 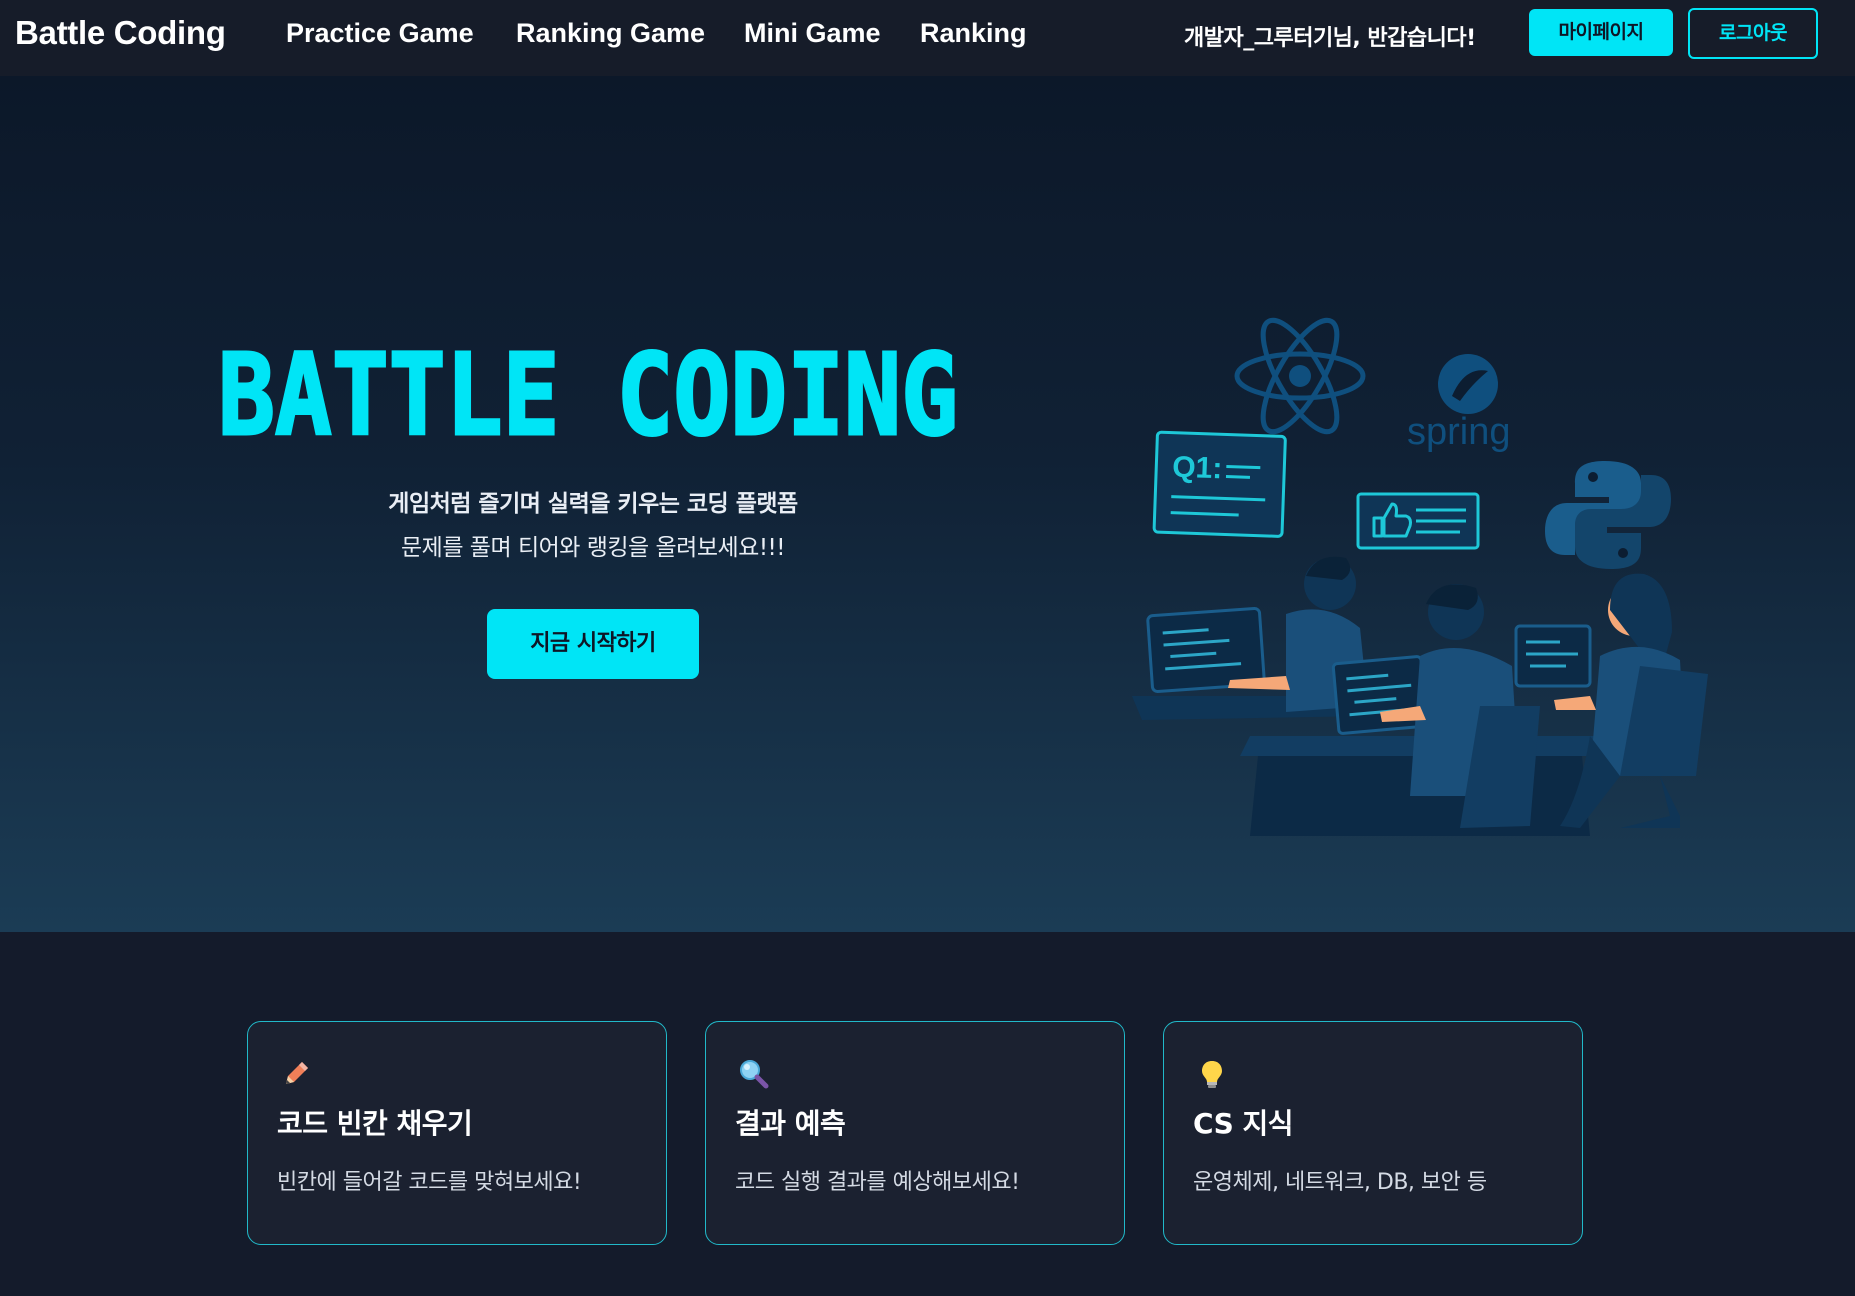 What do you see at coordinates (1373, 1133) in the screenshot?
I see `feature-card-cs-knowledge: CS 지식 운영체제, 네트워크, DB, 보안 등` at bounding box center [1373, 1133].